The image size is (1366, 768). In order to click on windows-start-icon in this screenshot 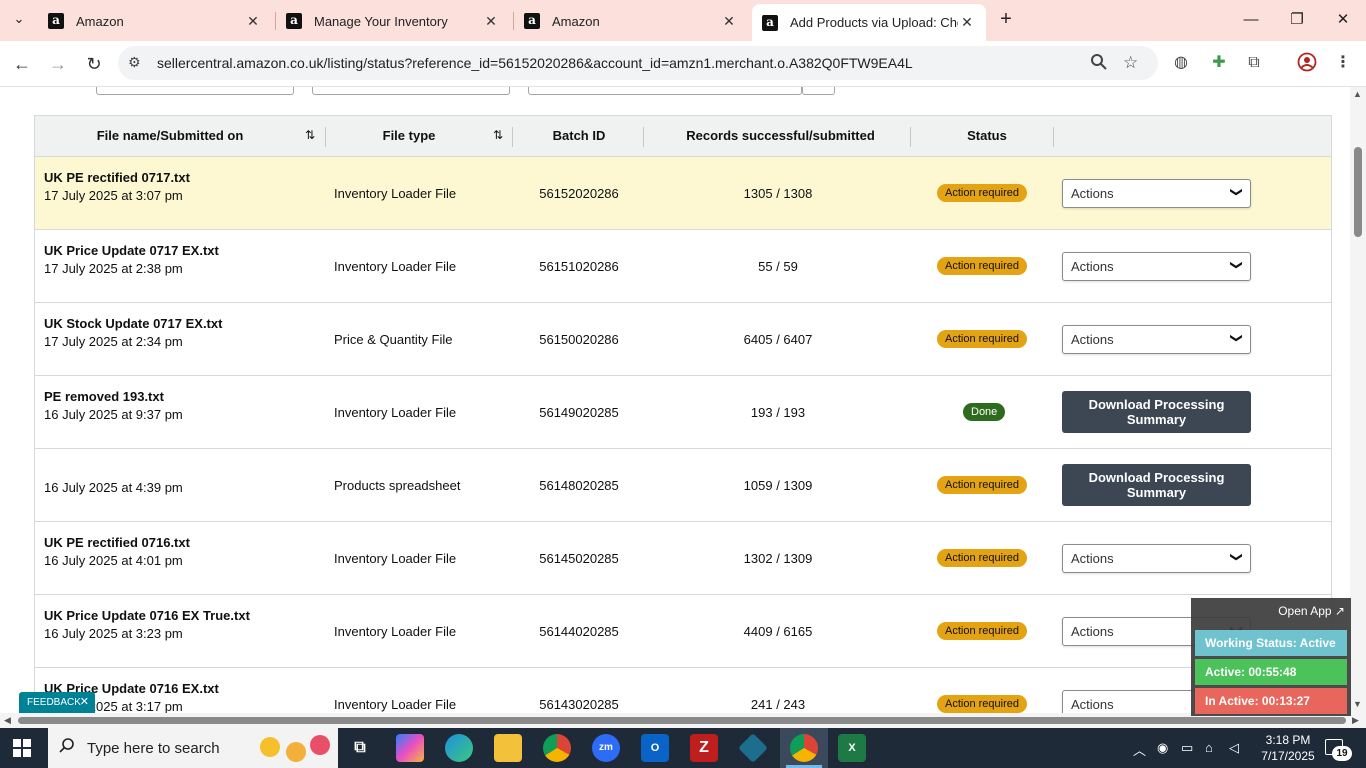, I will do `click(22, 748)`.